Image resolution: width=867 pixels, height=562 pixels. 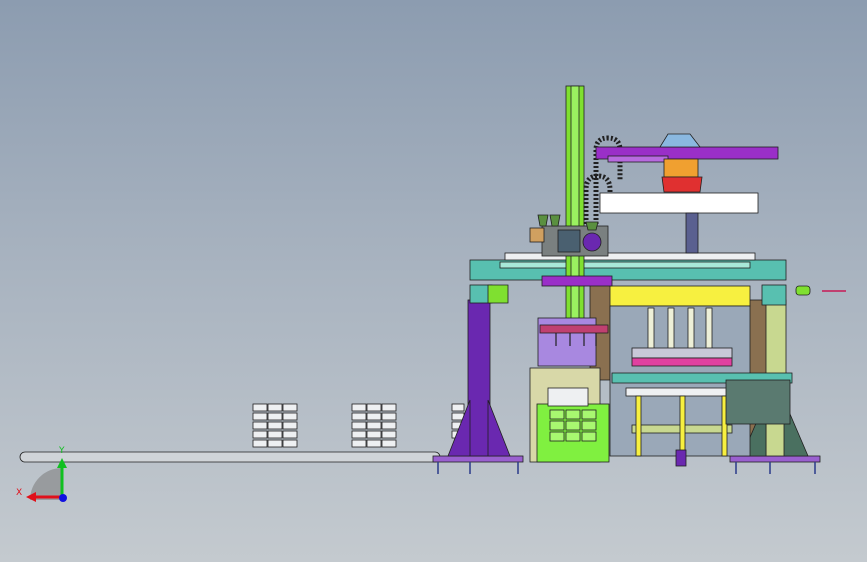 I want to click on head-red, so click(x=682, y=184).